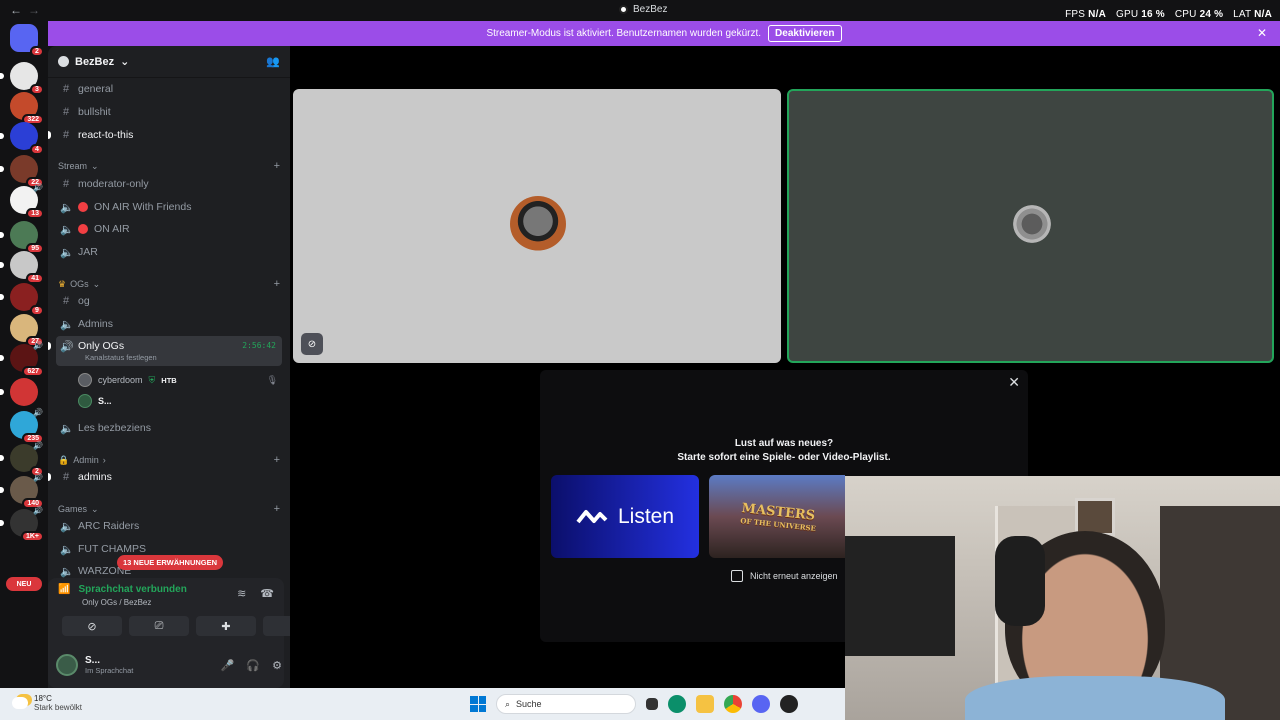 The image size is (1280, 720). Describe the element at coordinates (95, 61) in the screenshot. I see `guild-name: BezBez` at that location.